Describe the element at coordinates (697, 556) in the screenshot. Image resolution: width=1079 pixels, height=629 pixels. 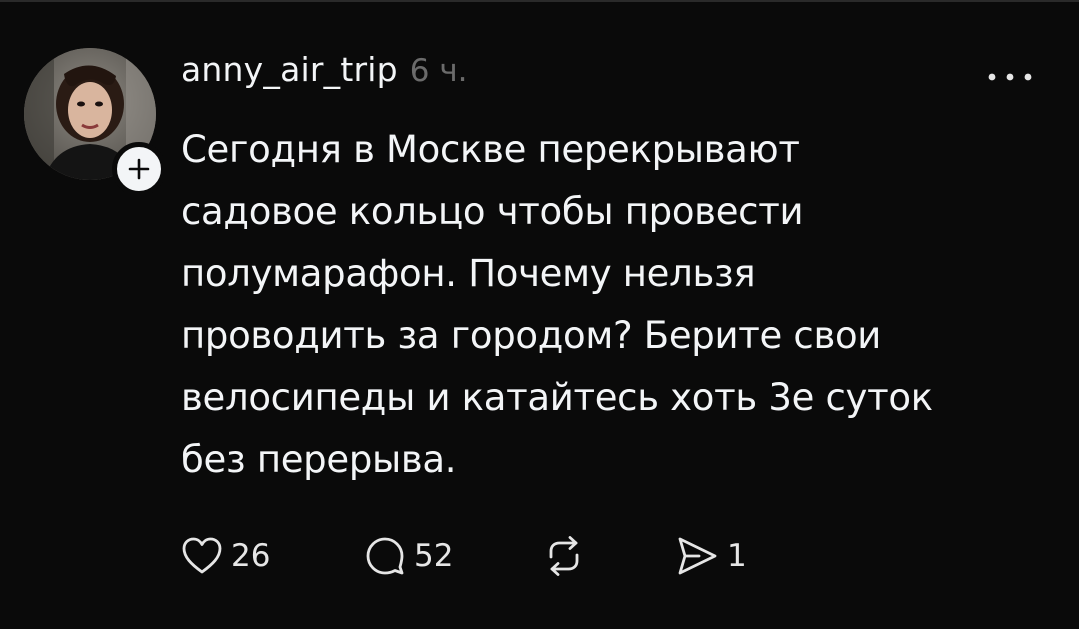
I see `send-icon` at that location.